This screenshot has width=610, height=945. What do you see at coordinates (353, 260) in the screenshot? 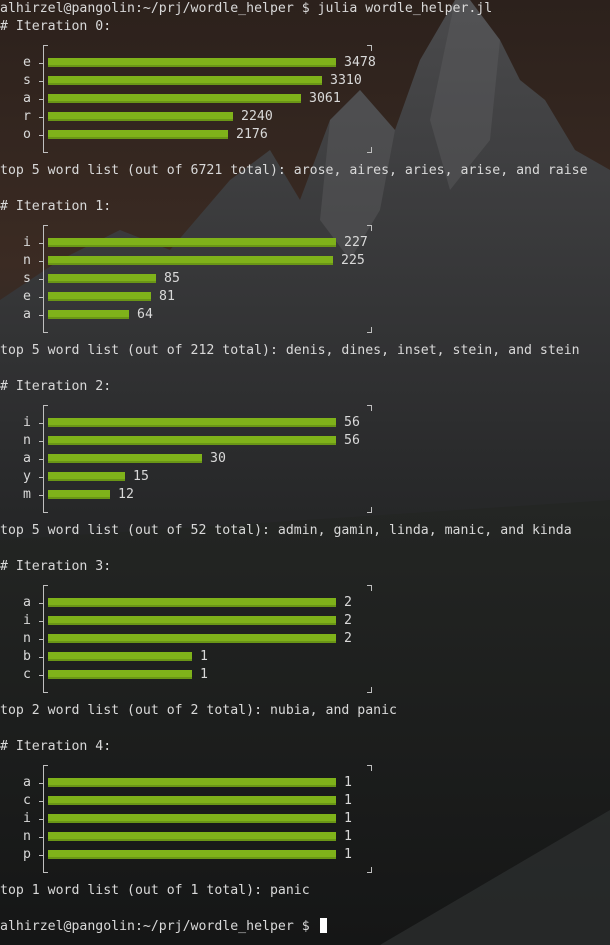
I see `row-count: 225` at bounding box center [353, 260].